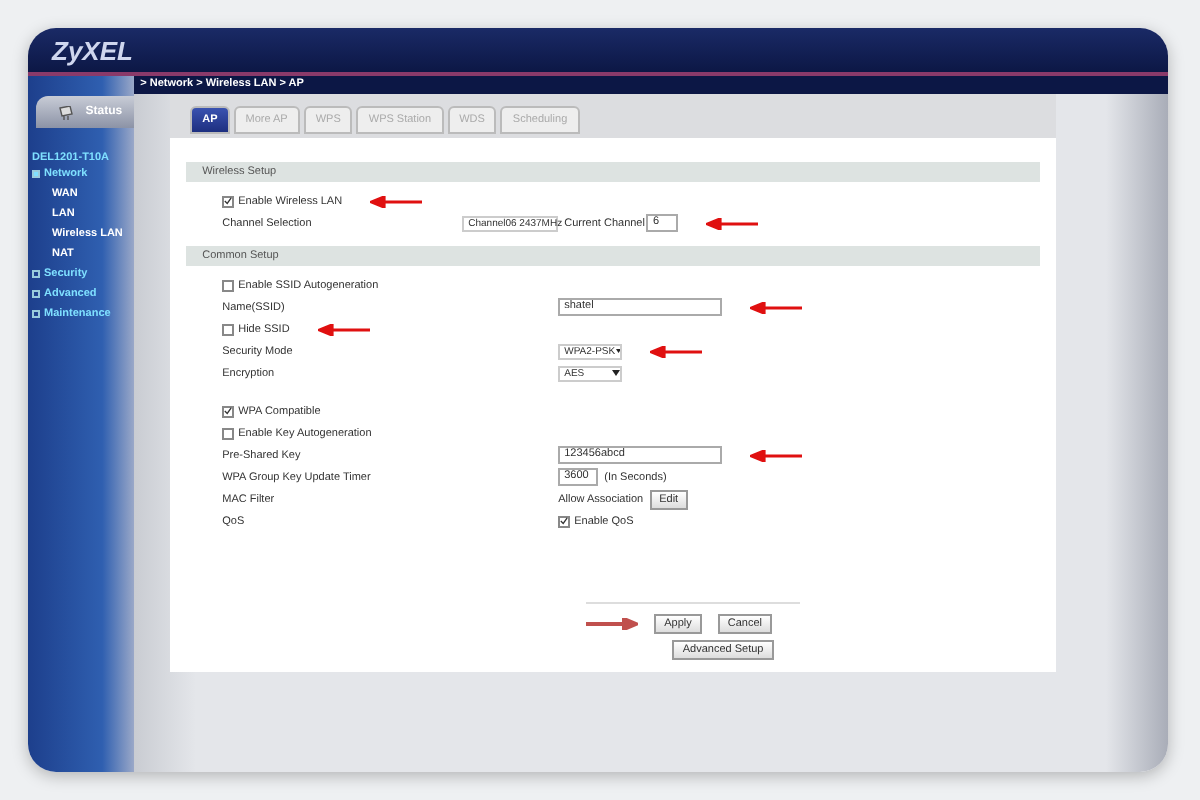  I want to click on monitor-icon, so click(65, 112).